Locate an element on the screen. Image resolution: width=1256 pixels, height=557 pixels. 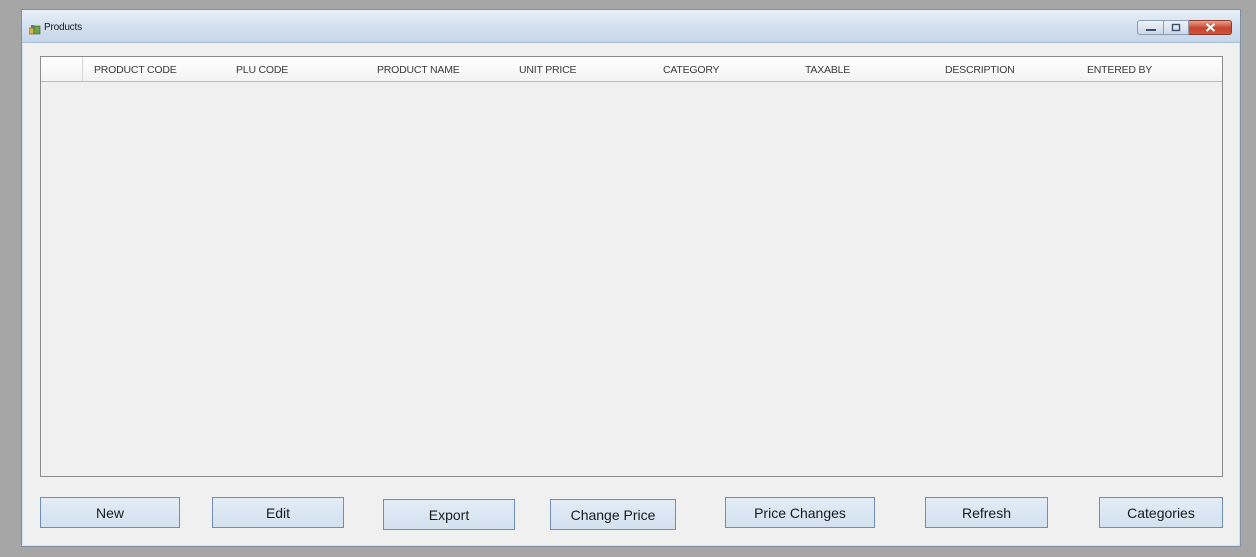
window-title: Products is located at coordinates (63, 27).